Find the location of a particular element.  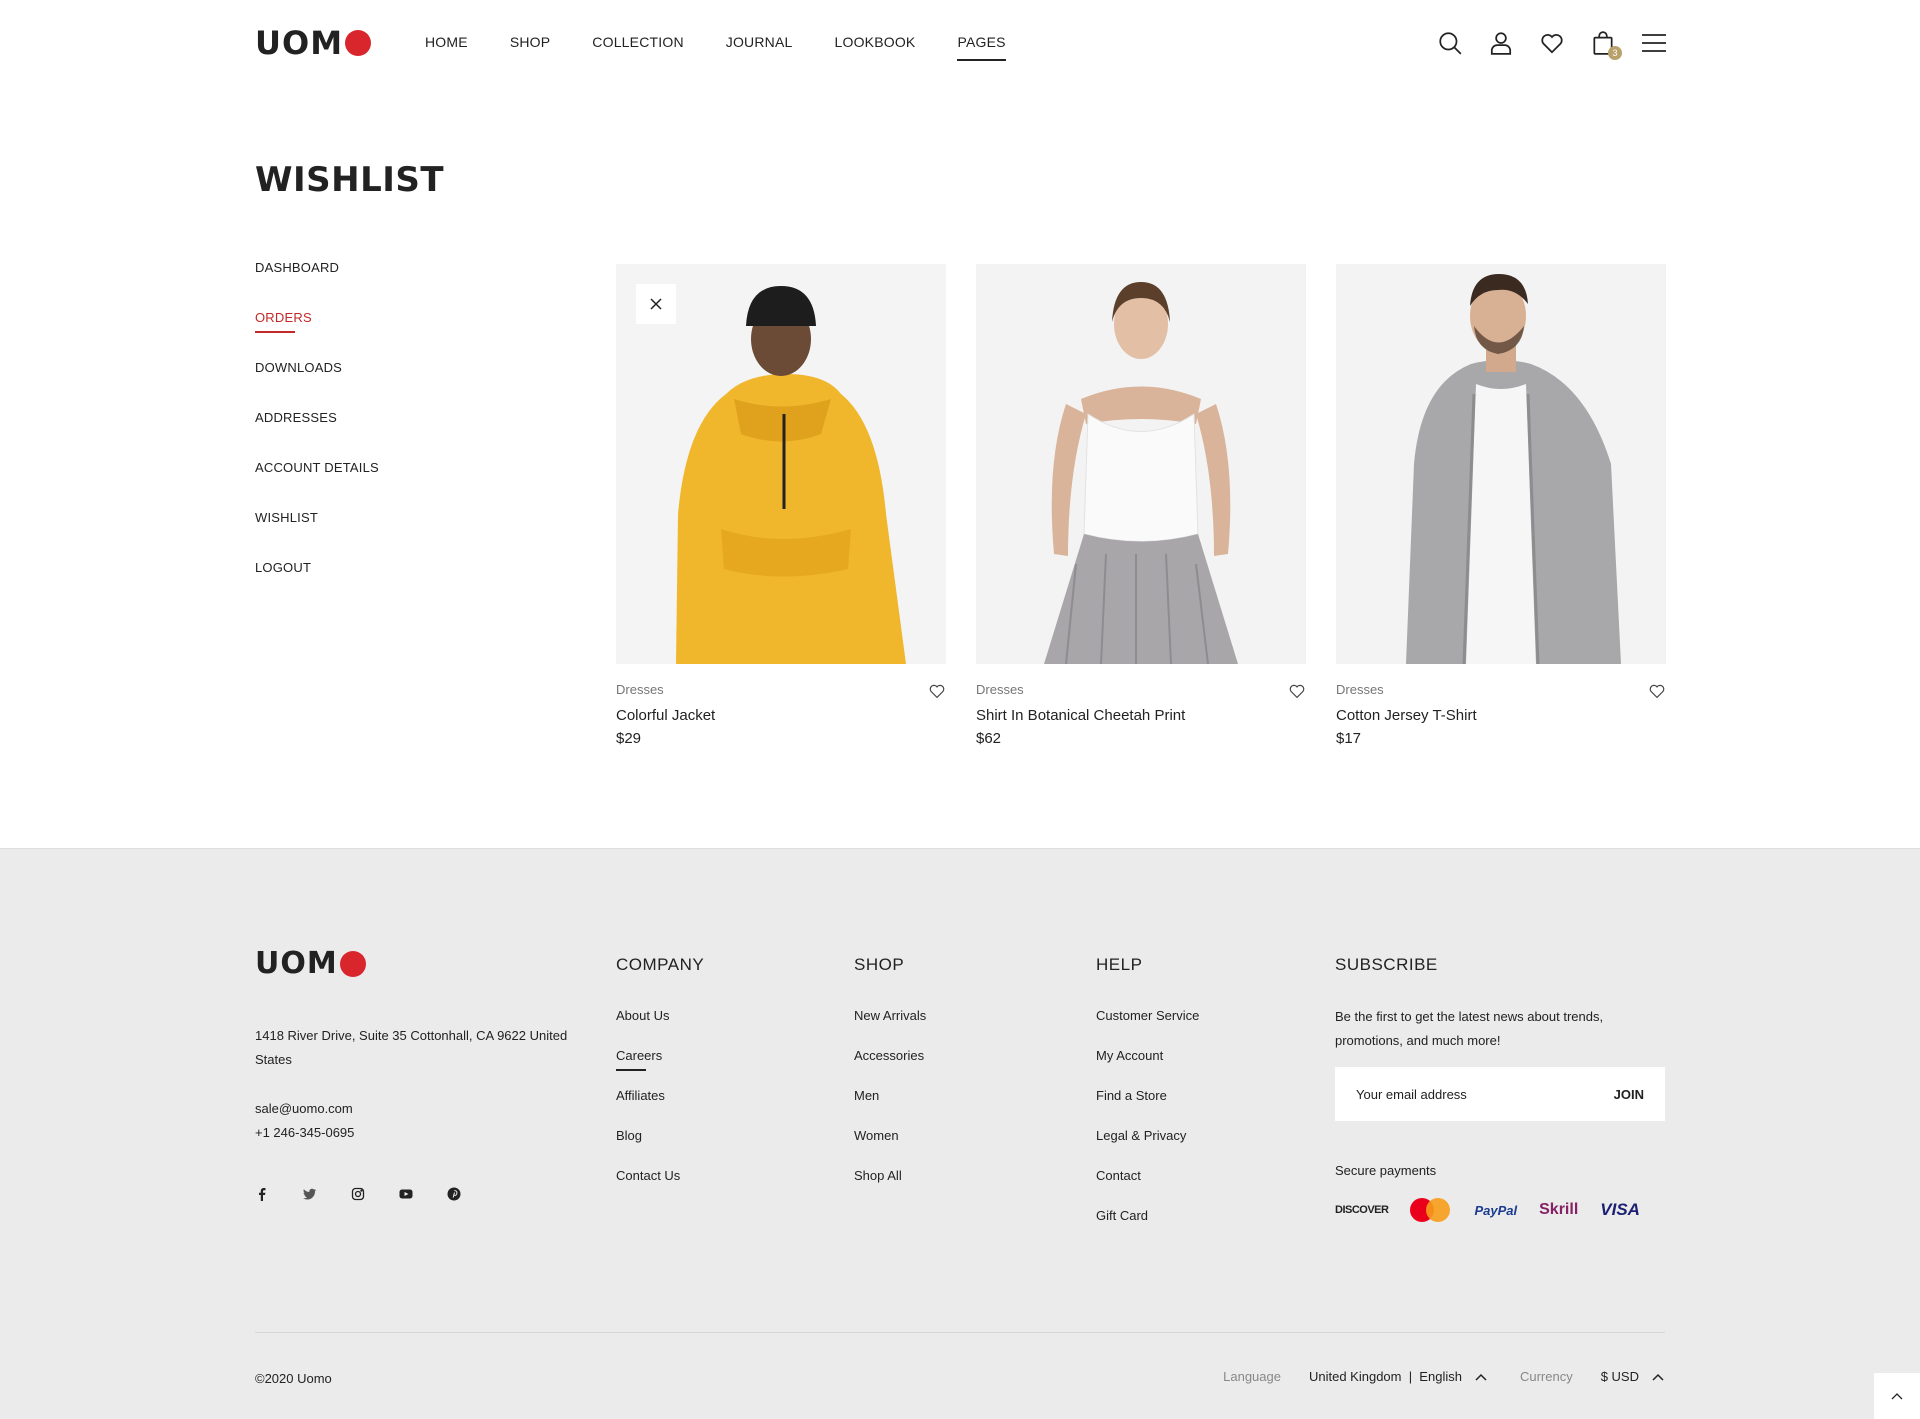

footer-link-affiliates: Affiliates is located at coordinates (660, 1108).